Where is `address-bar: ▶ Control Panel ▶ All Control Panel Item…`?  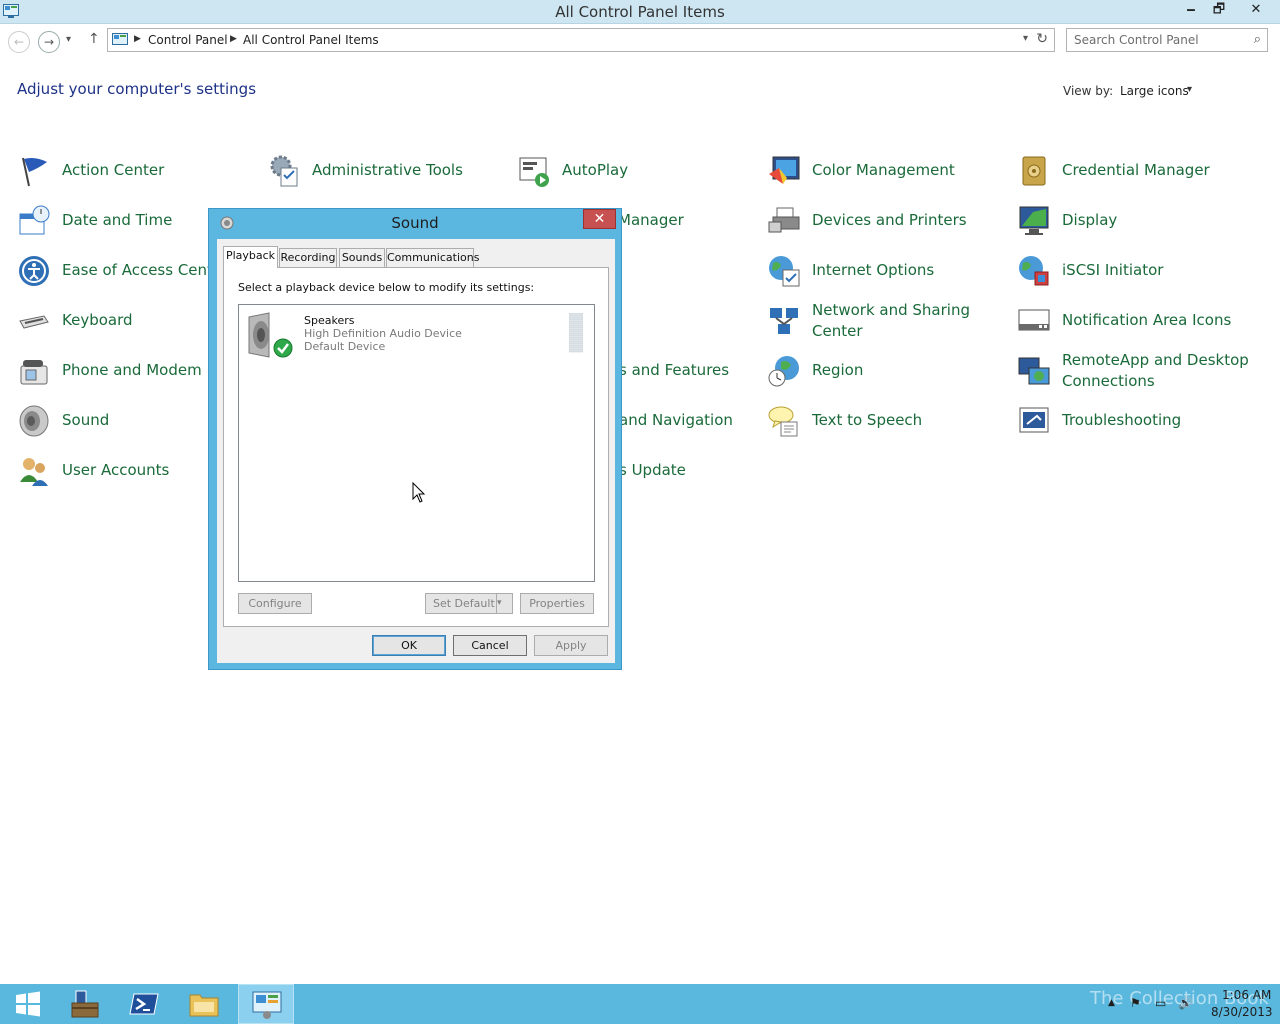
address-bar: ▶ Control Panel ▶ All Control Panel Item… is located at coordinates (581, 40).